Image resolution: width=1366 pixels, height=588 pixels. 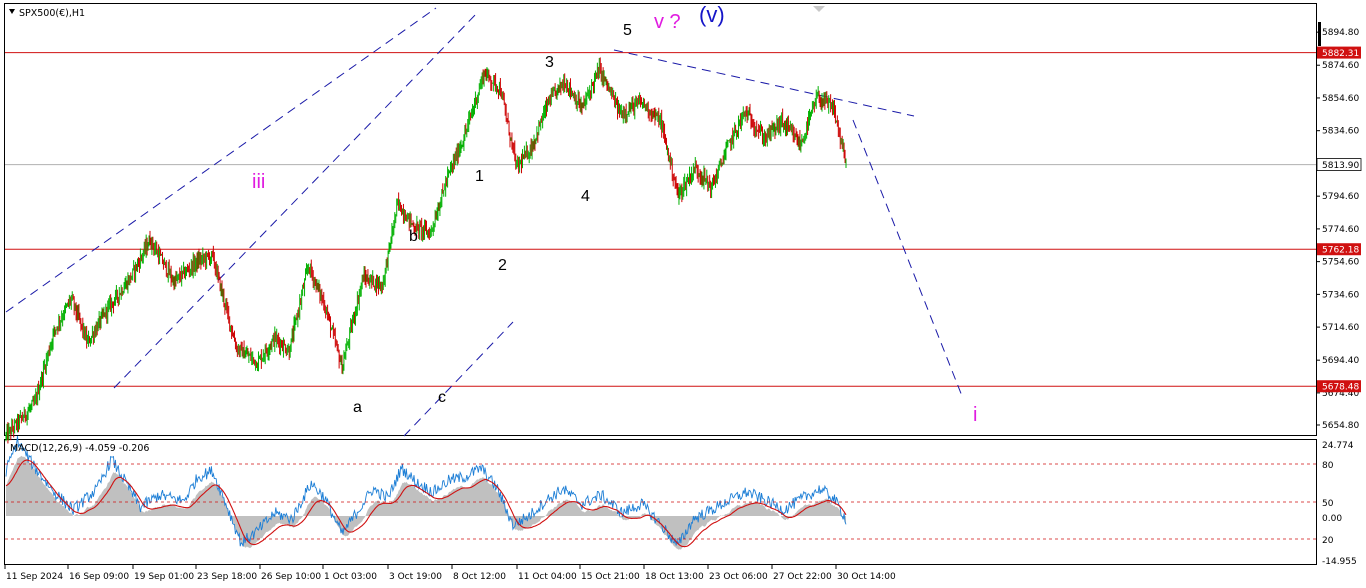 What do you see at coordinates (1338, 446) in the screenshot?
I see `macd-tick-label: 24.774` at bounding box center [1338, 446].